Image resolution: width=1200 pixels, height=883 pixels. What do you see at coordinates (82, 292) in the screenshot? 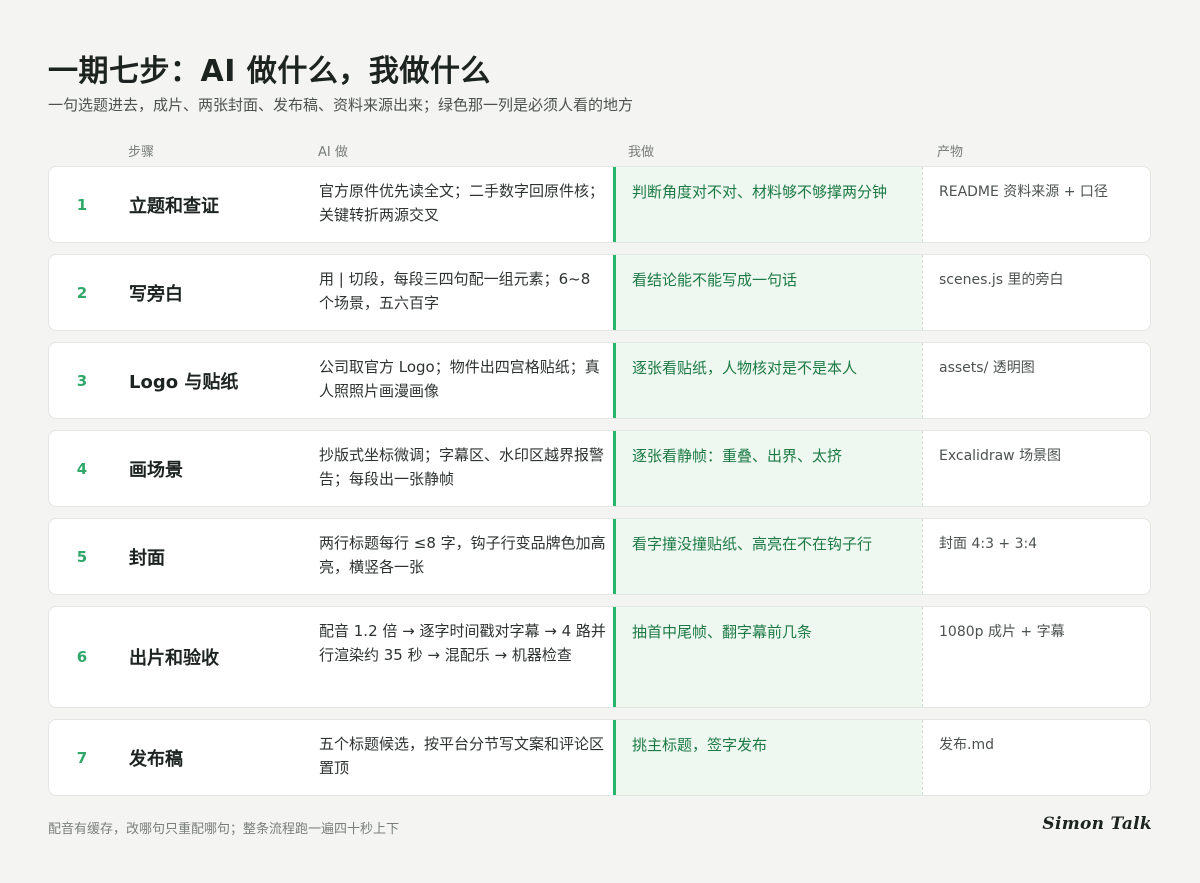
I see `step-number: 2` at bounding box center [82, 292].